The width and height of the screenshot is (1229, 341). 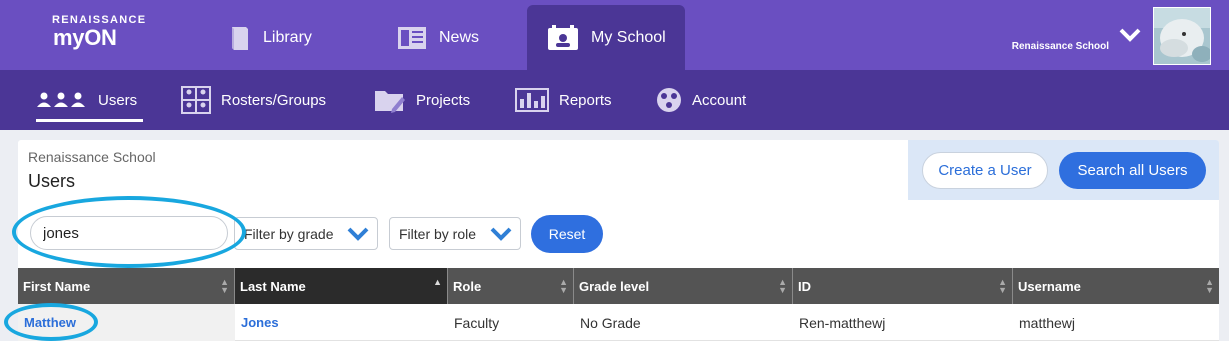 I want to click on cell-first-name: Matthew, so click(x=126, y=322).